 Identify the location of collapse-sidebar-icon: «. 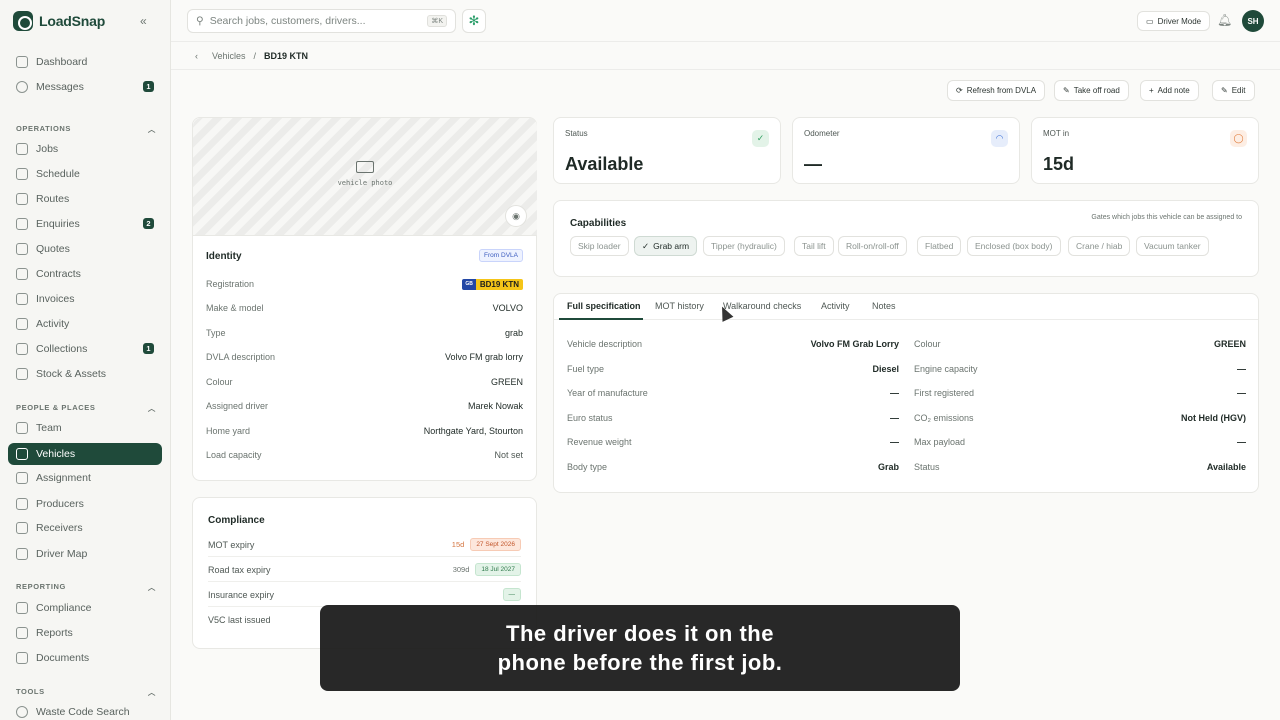
(143, 21).